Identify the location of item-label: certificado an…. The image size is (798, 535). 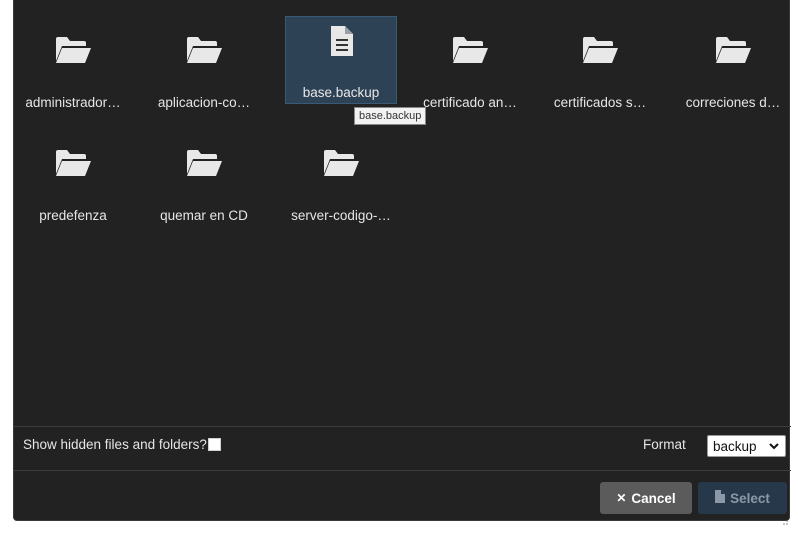
(470, 102).